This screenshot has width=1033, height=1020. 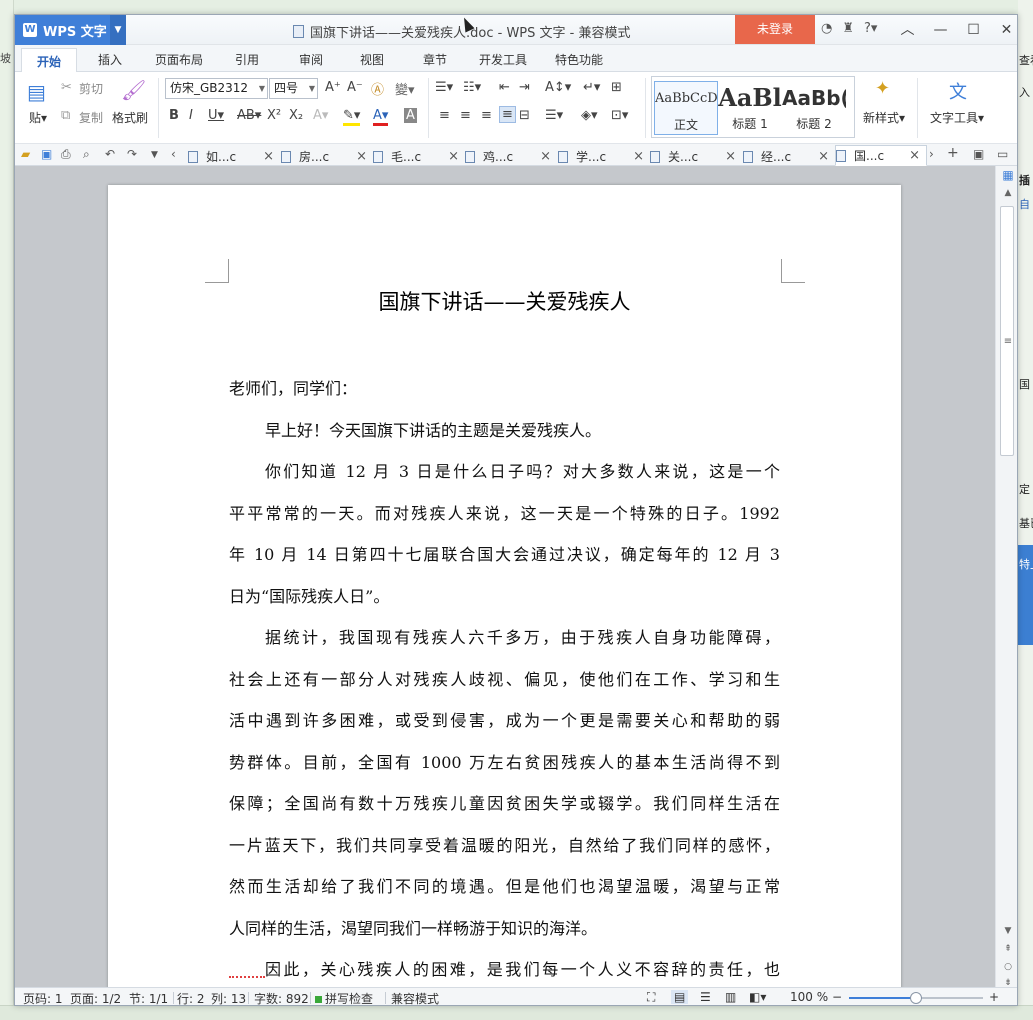 I want to click on read-view-icon: ▥, so click(x=730, y=997).